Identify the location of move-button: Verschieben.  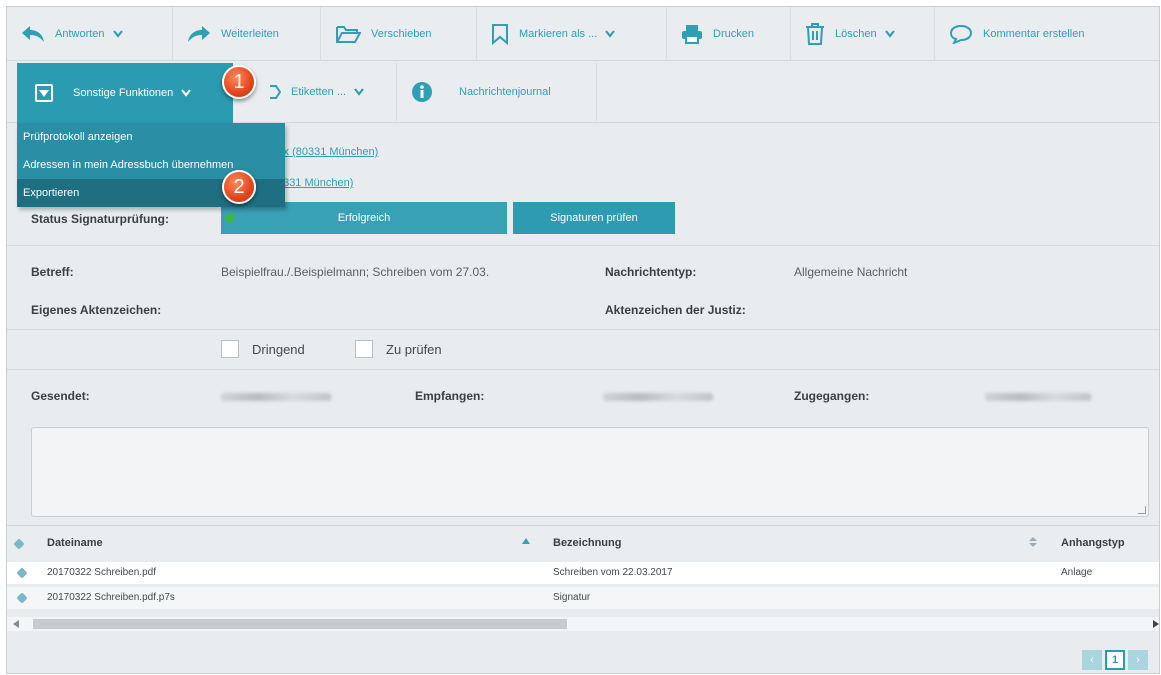
(399, 34).